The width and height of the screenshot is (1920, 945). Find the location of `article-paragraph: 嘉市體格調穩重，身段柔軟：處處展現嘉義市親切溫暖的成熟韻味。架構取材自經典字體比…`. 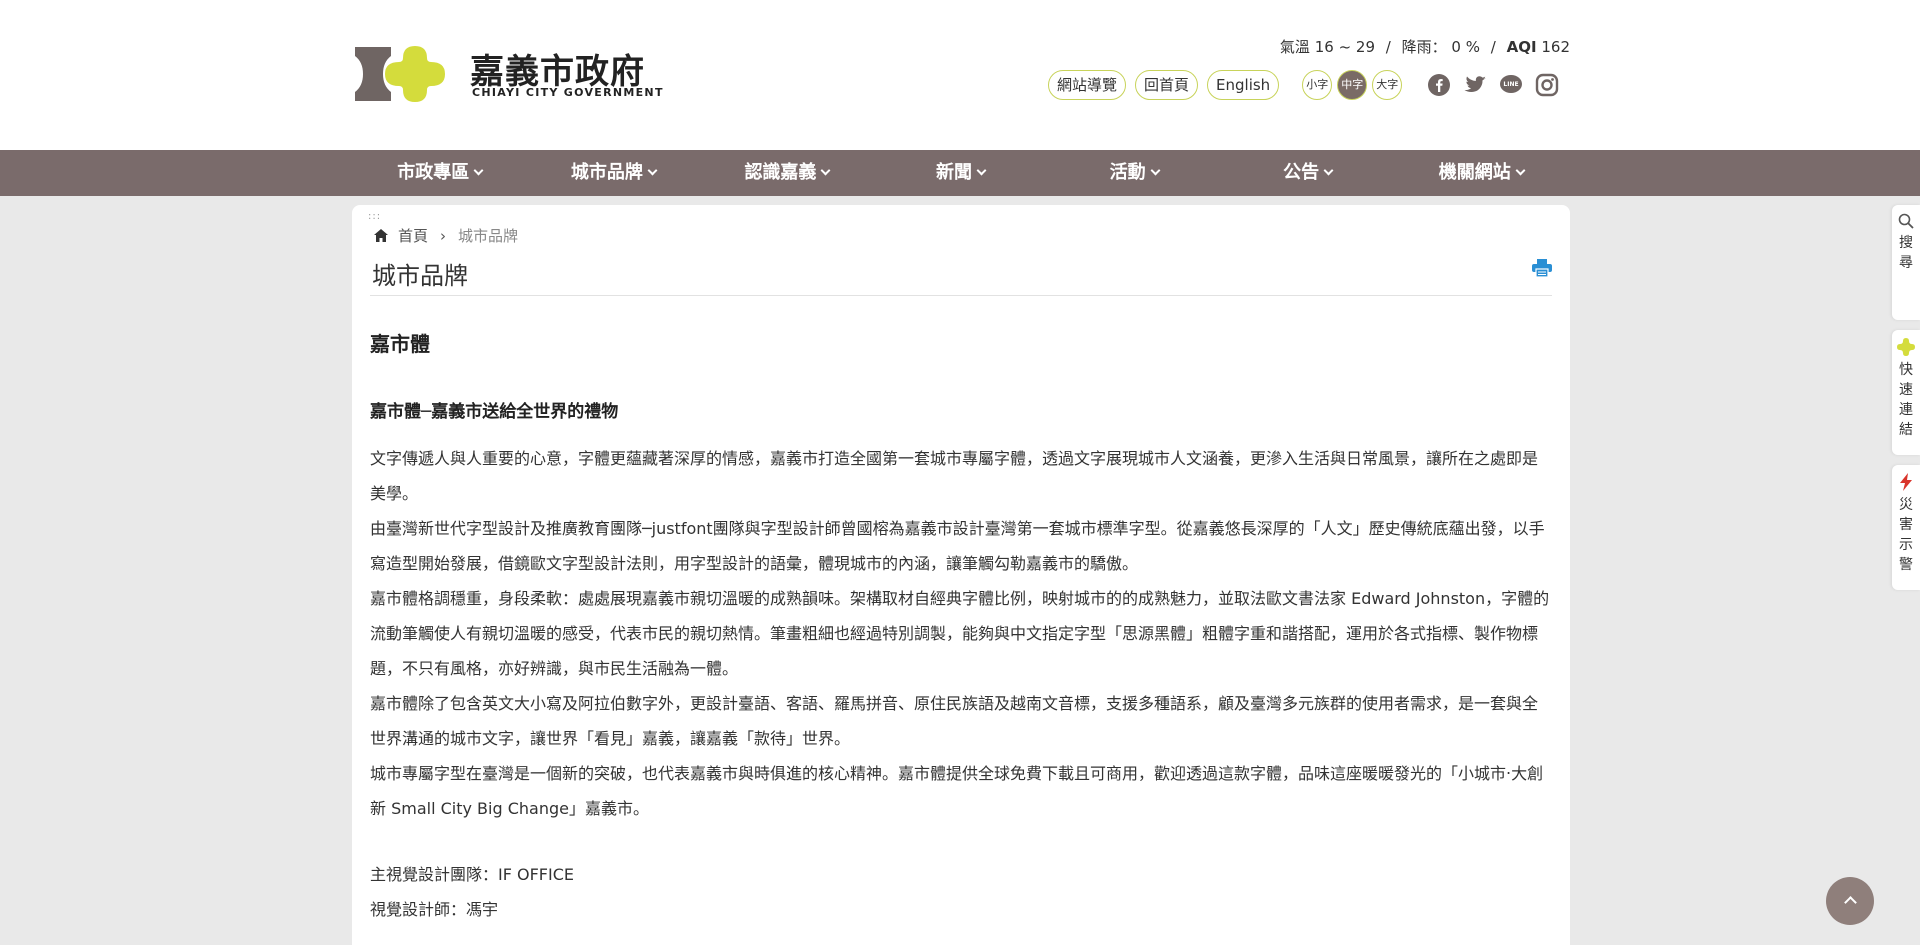

article-paragraph: 嘉市體格調穩重，身段柔軟：處處展現嘉義市親切溫暖的成熟韻味。架構取材自經典字體比… is located at coordinates (960, 633).